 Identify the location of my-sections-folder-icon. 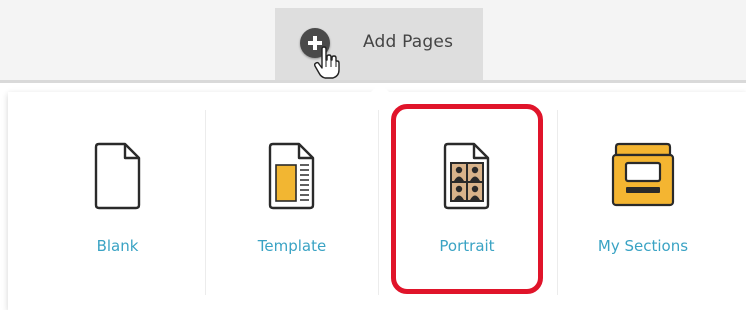
(643, 174).